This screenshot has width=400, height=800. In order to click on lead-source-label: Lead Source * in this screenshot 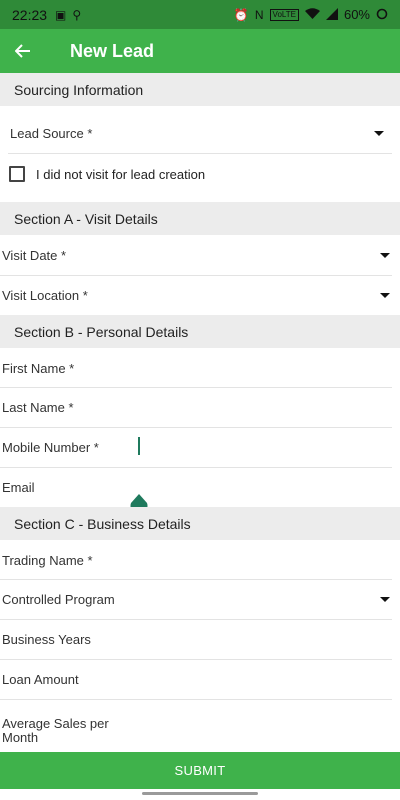, I will do `click(51, 133)`.